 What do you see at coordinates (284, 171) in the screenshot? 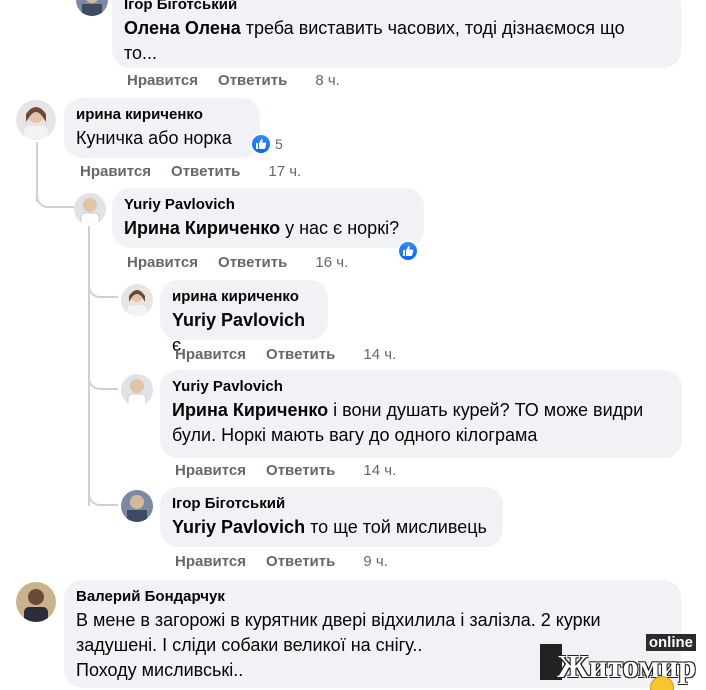
I see `comment-time: 17 ч.` at bounding box center [284, 171].